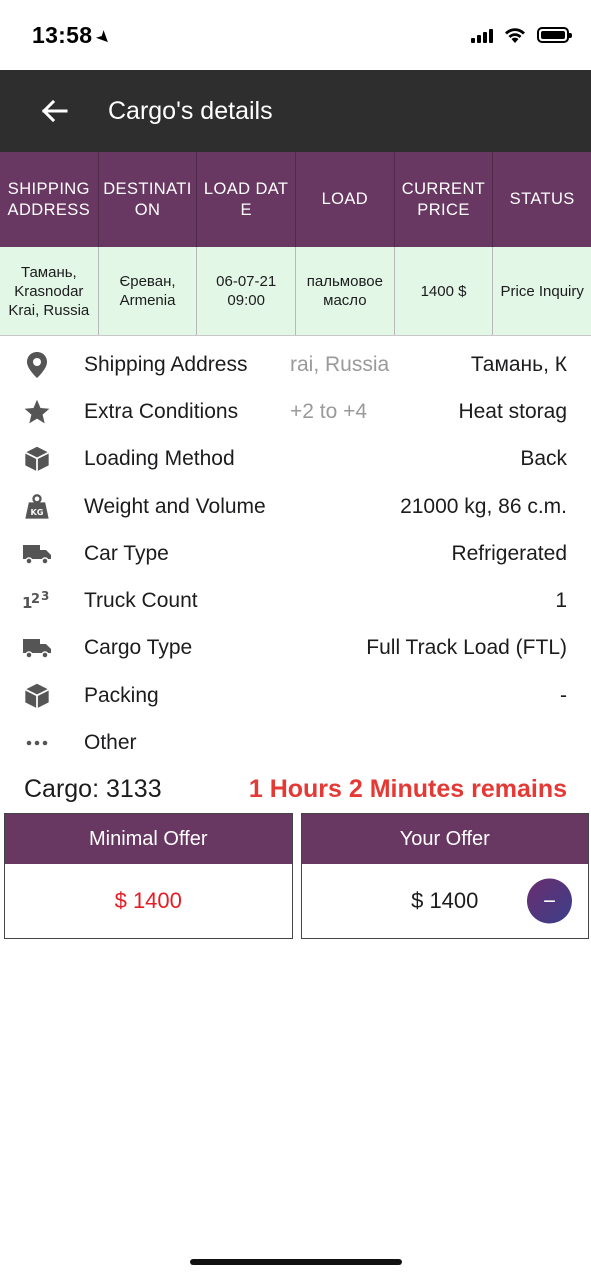 This screenshot has height=1280, width=591. I want to click on marquee-text-left: rai, Russia, so click(340, 364).